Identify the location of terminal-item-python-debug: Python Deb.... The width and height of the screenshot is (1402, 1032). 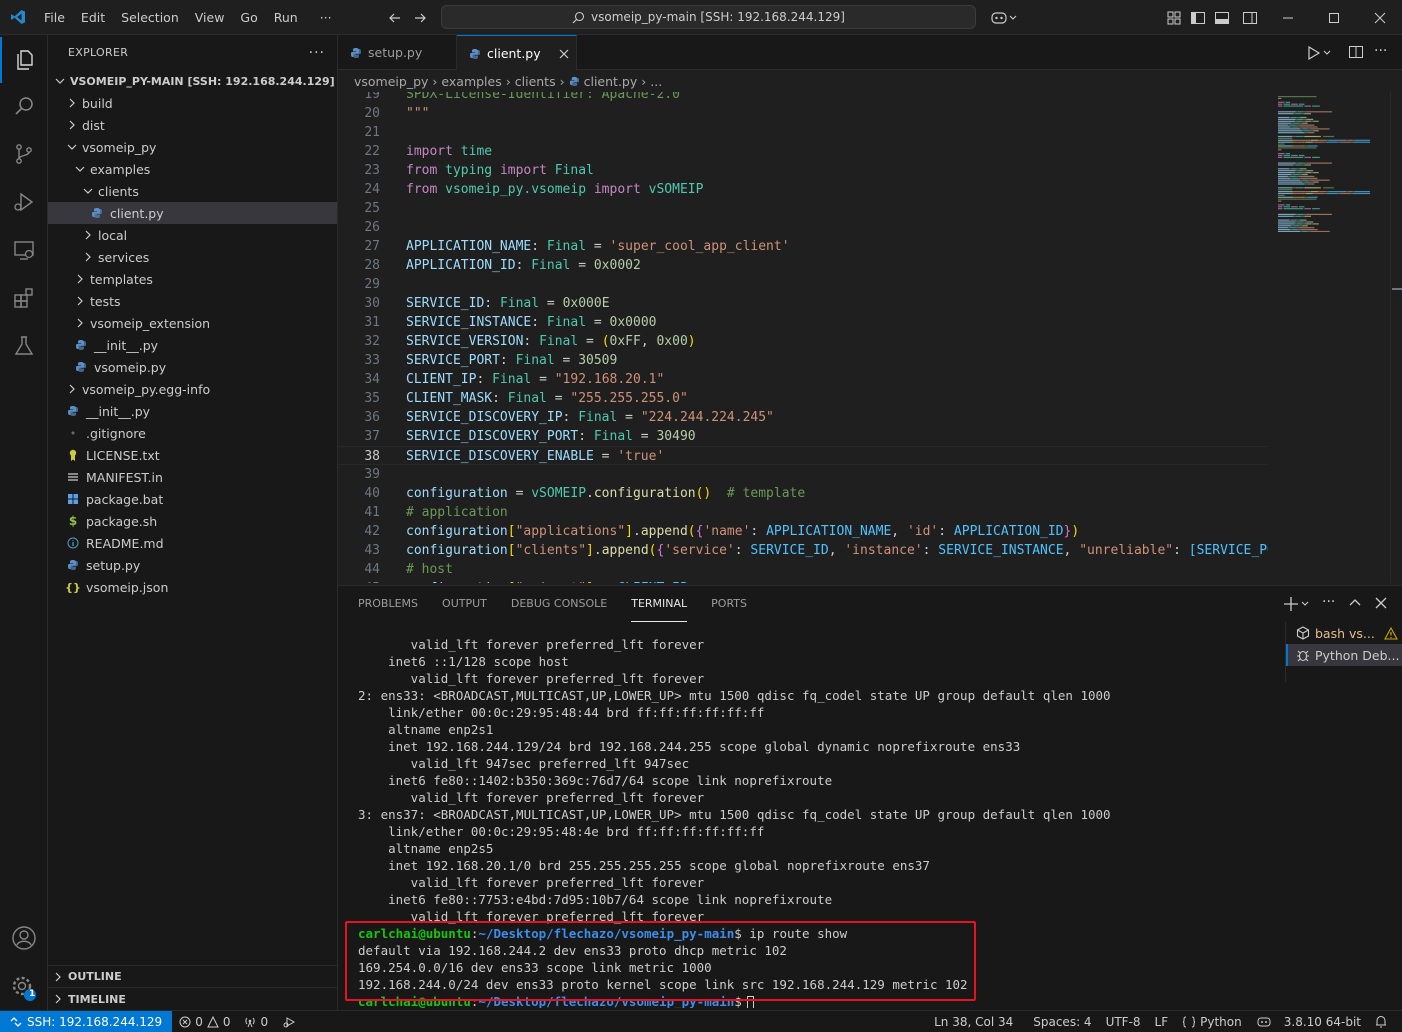
(1344, 655).